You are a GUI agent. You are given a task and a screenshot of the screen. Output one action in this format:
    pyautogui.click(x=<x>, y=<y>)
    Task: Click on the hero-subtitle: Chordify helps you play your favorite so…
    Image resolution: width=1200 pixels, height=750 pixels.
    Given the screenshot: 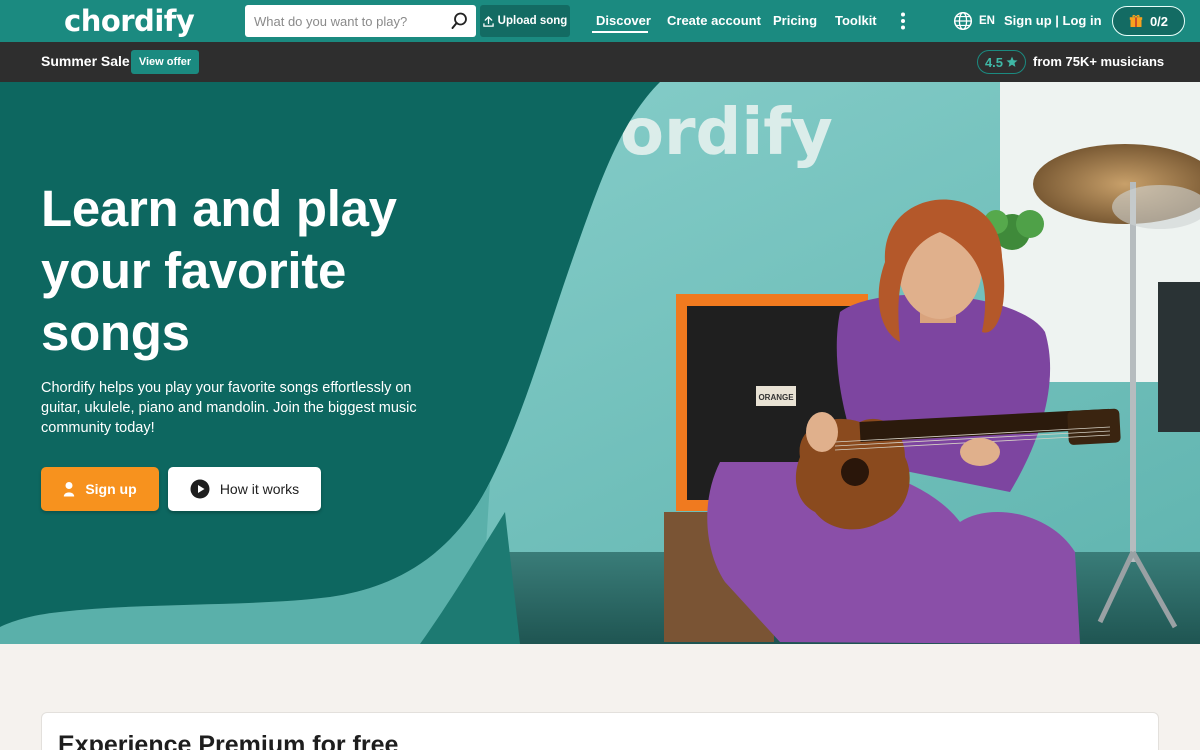 What is the action you would take?
    pyautogui.click(x=229, y=408)
    